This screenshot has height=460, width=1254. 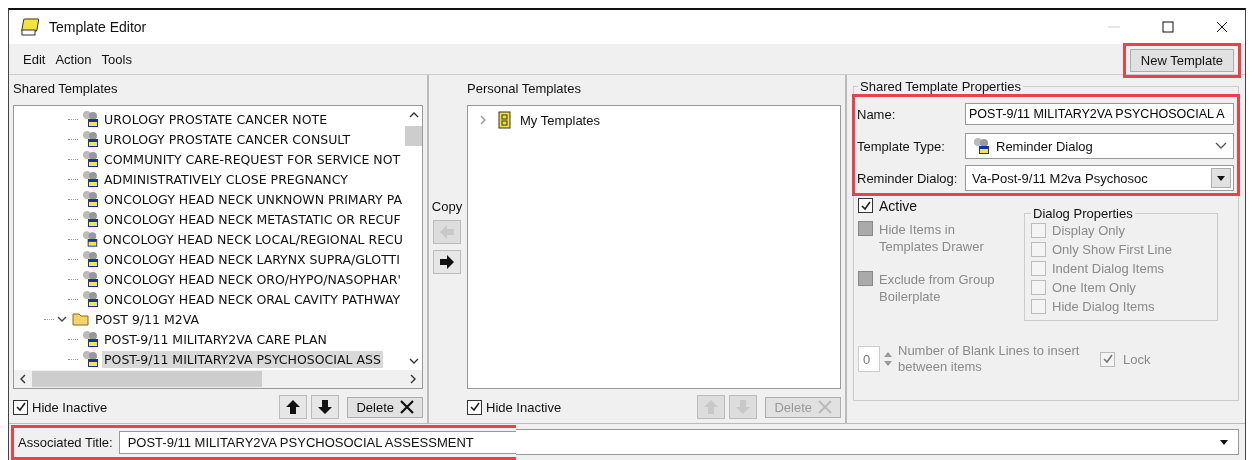 What do you see at coordinates (34, 59) in the screenshot?
I see `menu-item: Edit` at bounding box center [34, 59].